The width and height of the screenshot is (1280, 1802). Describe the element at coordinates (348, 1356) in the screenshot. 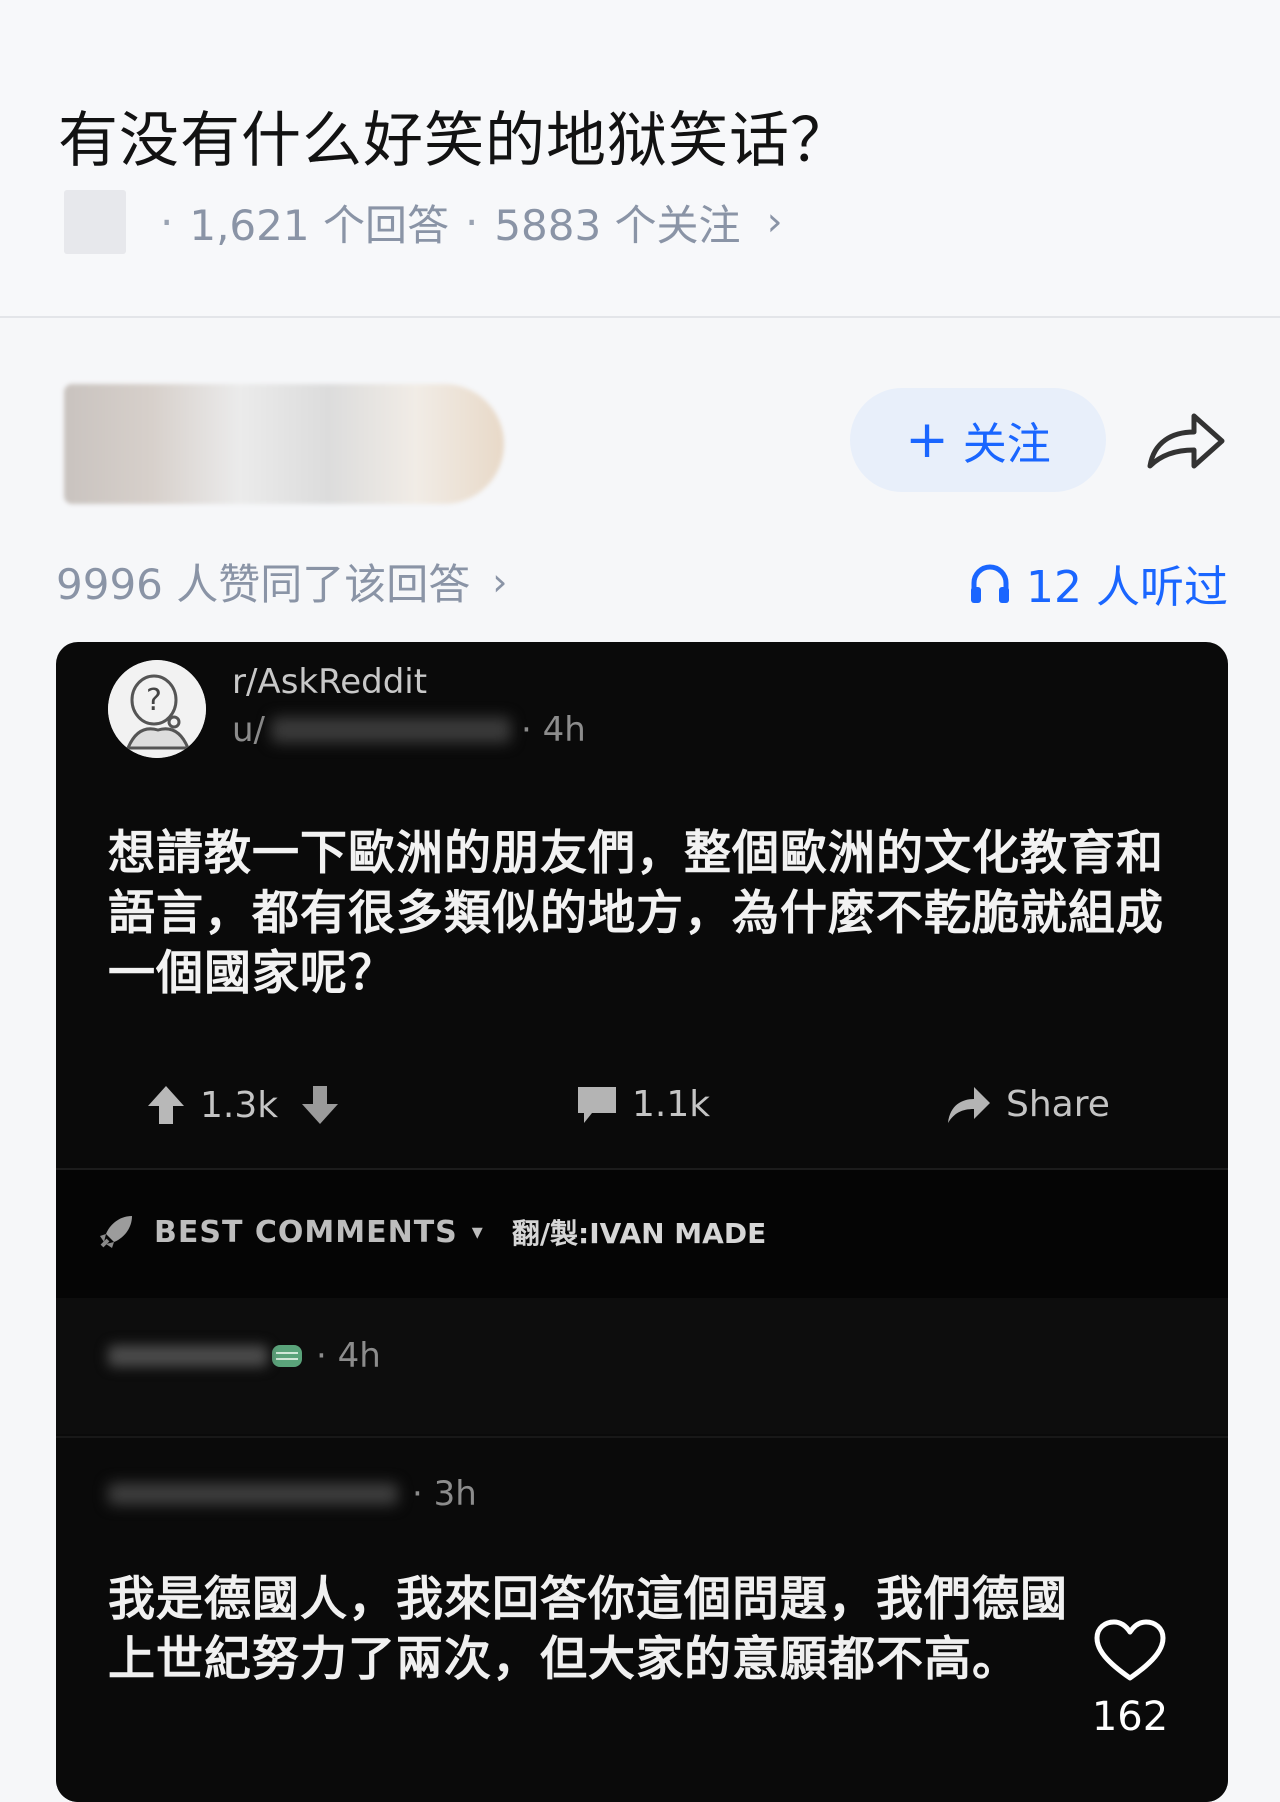

I see `comment-time: · 4h` at that location.